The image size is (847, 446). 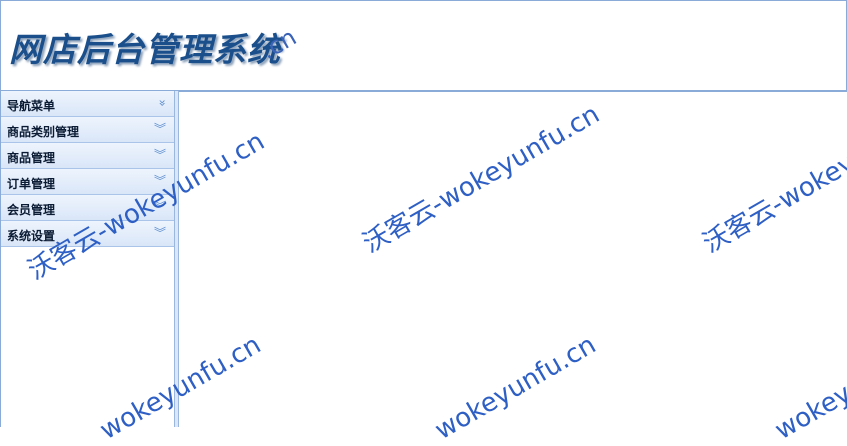 I want to click on double-chevron-left-icon: », so click(x=162, y=102).